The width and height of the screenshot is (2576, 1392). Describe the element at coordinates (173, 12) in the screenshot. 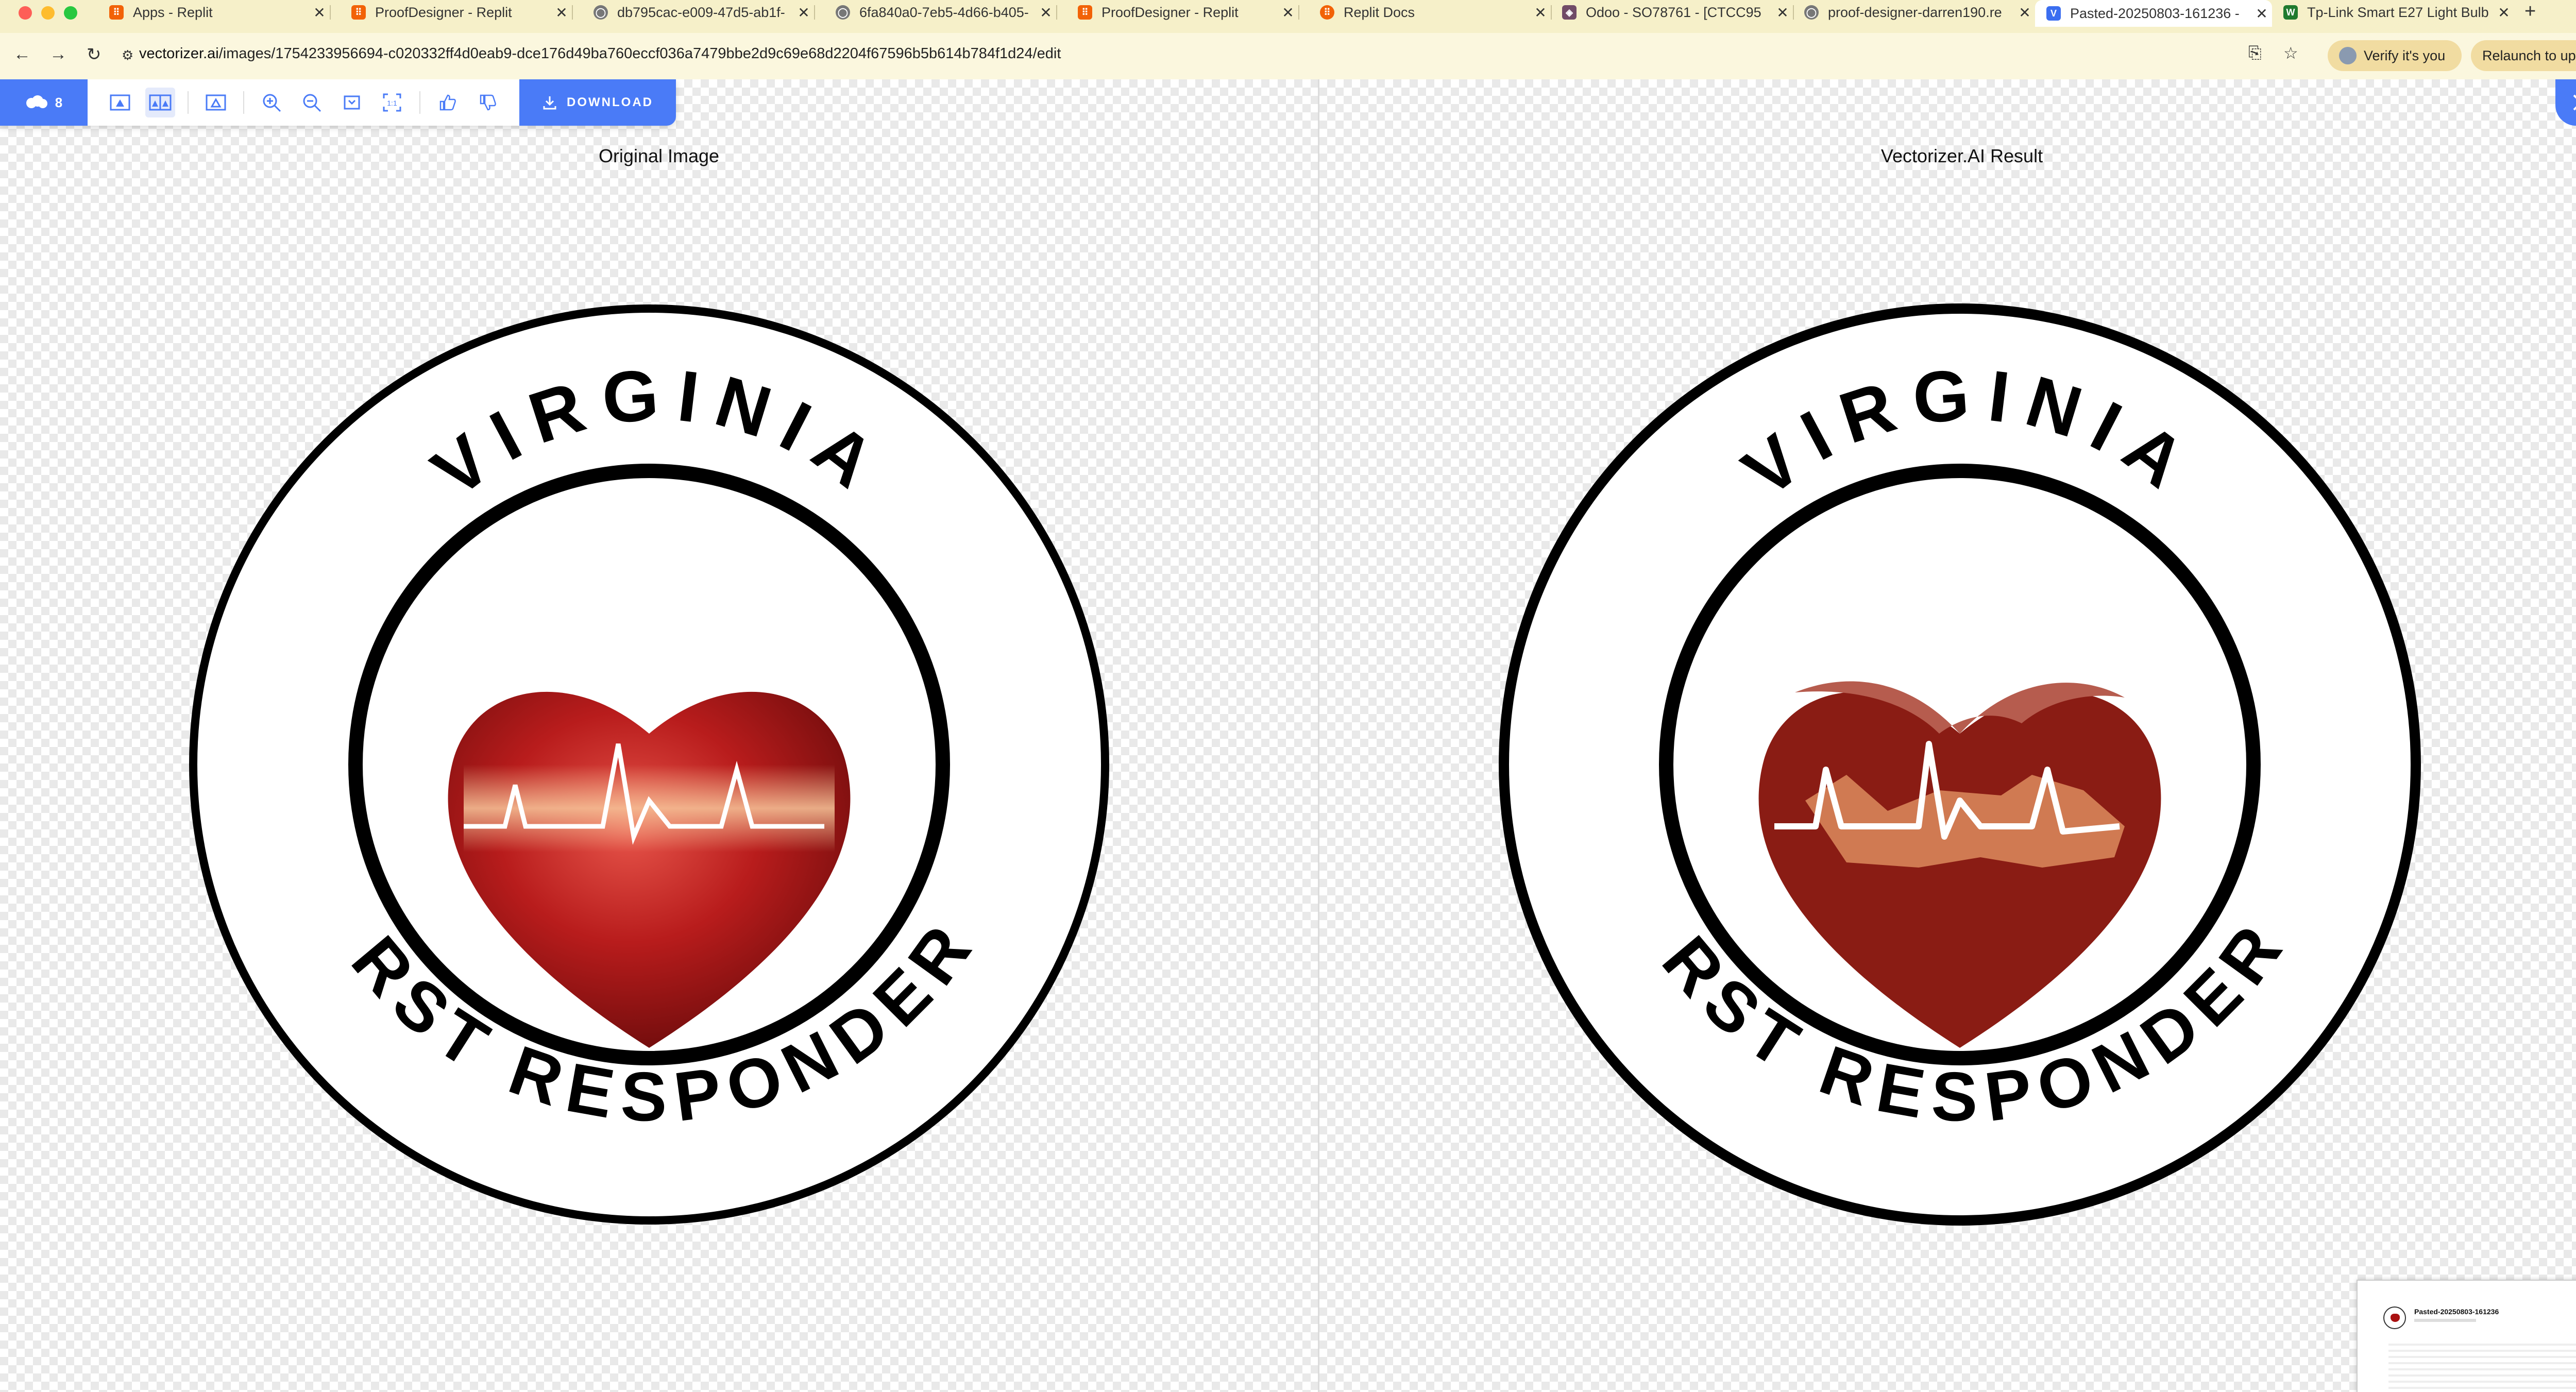

I see `tab-title: Apps - Replit` at that location.